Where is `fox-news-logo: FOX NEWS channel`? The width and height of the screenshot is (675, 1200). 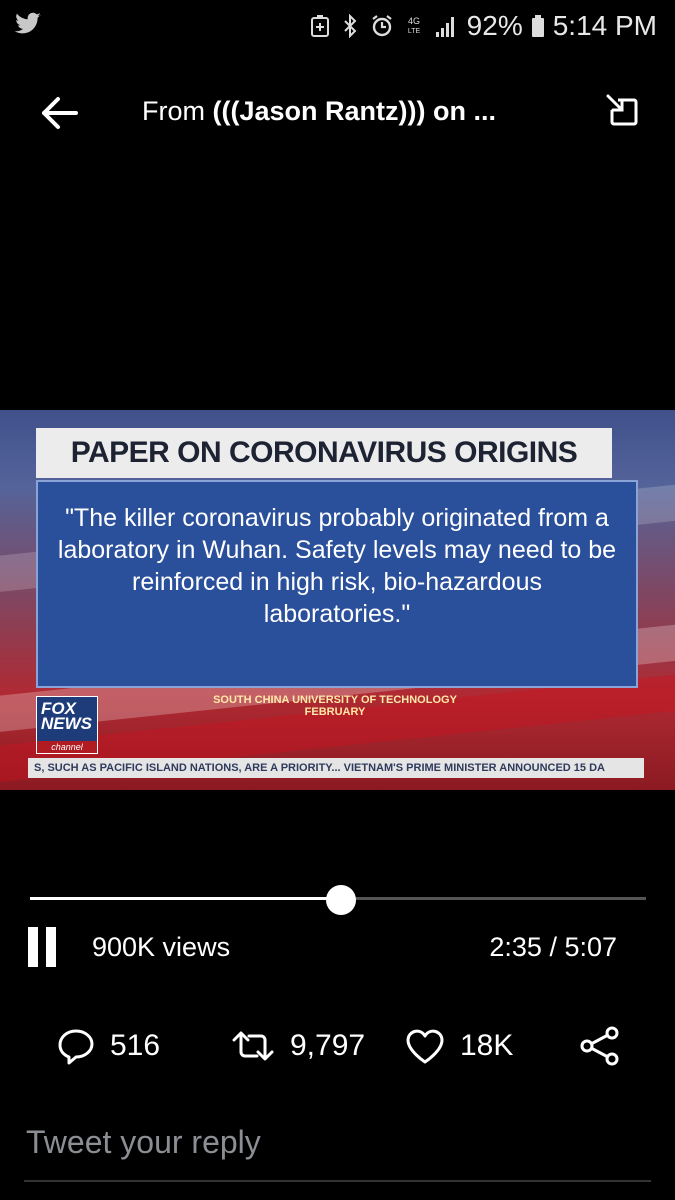 fox-news-logo: FOX NEWS channel is located at coordinates (67, 725).